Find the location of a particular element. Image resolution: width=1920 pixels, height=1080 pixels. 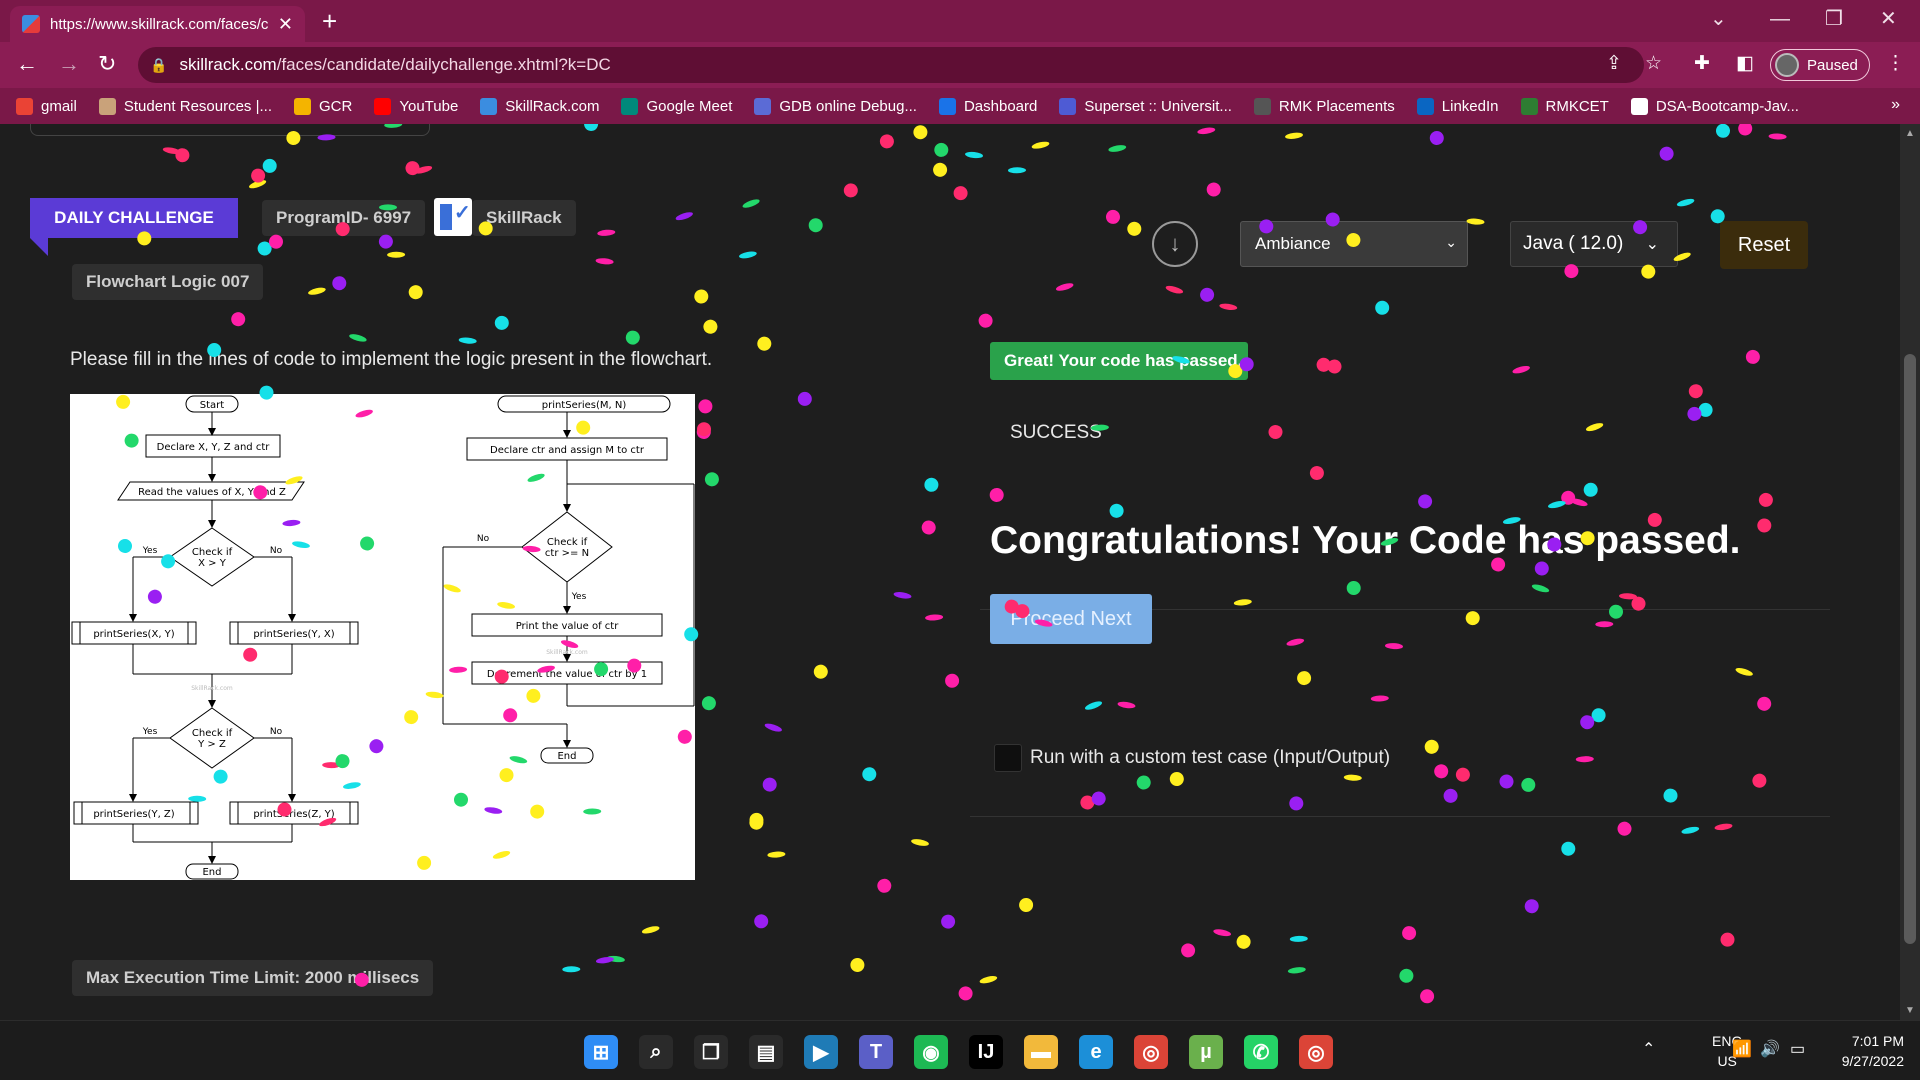

profile-status: Paused is located at coordinates (1832, 65).